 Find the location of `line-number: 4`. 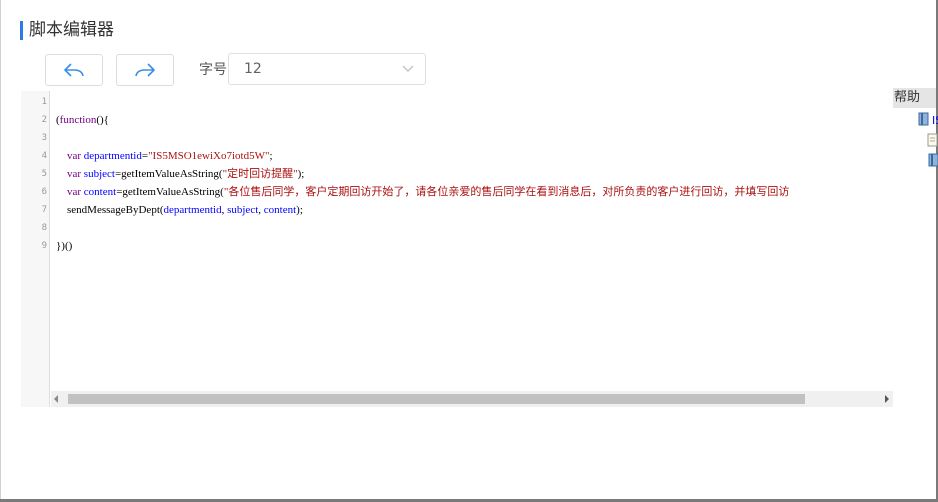

line-number: 4 is located at coordinates (44, 156).